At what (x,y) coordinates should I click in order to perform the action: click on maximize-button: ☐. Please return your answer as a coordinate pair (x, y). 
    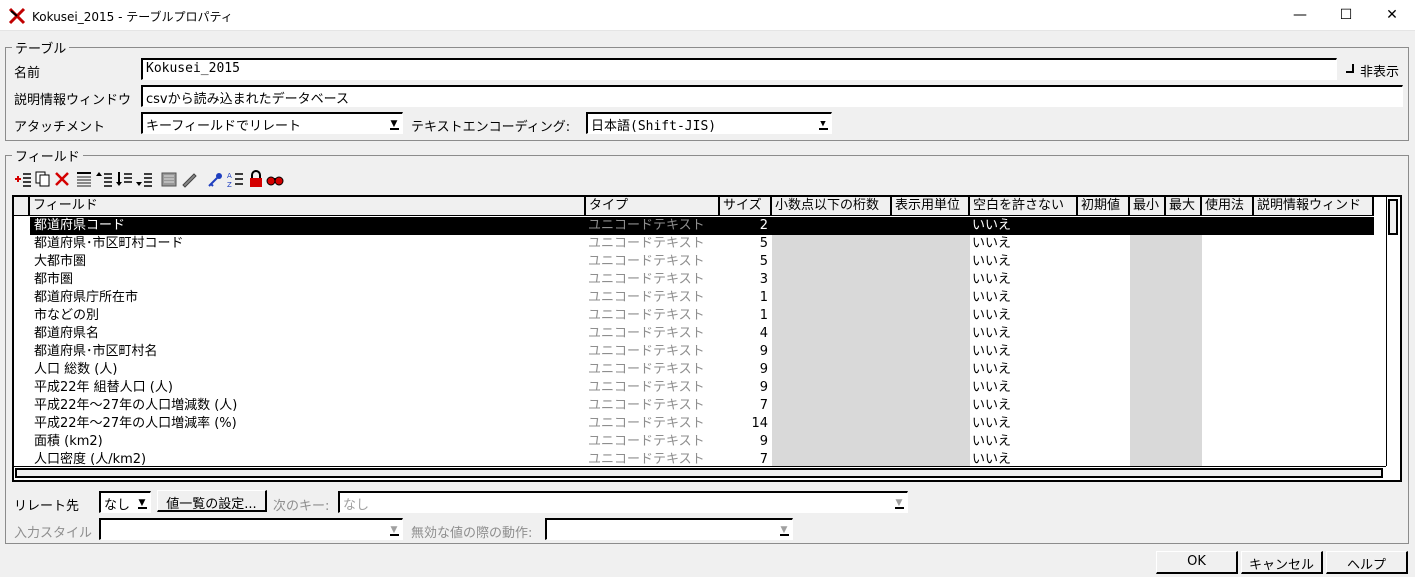
    Looking at the image, I should click on (1346, 15).